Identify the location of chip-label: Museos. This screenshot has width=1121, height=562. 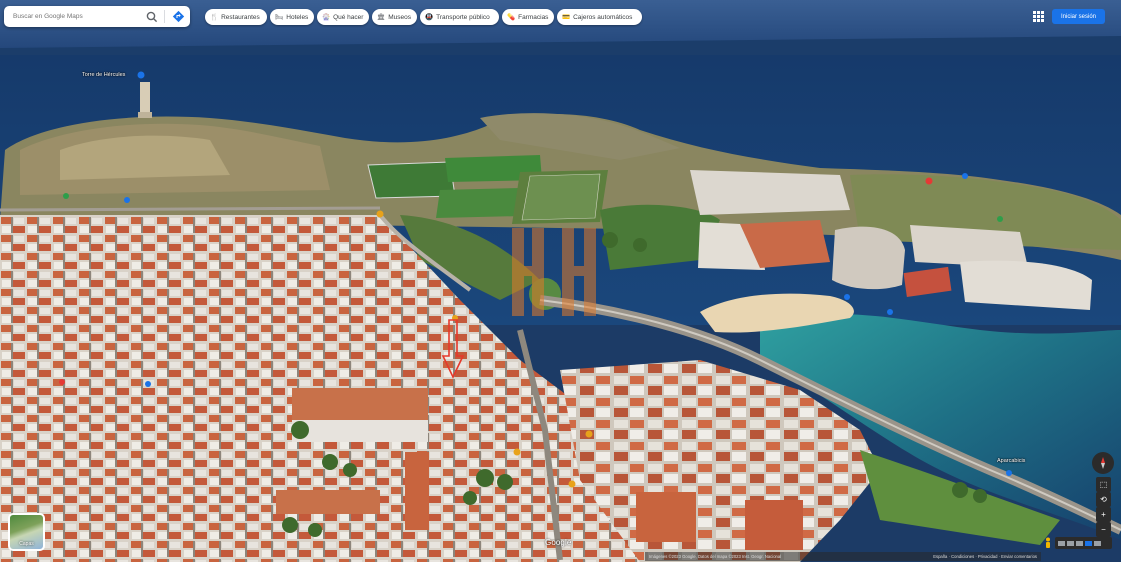
(400, 17).